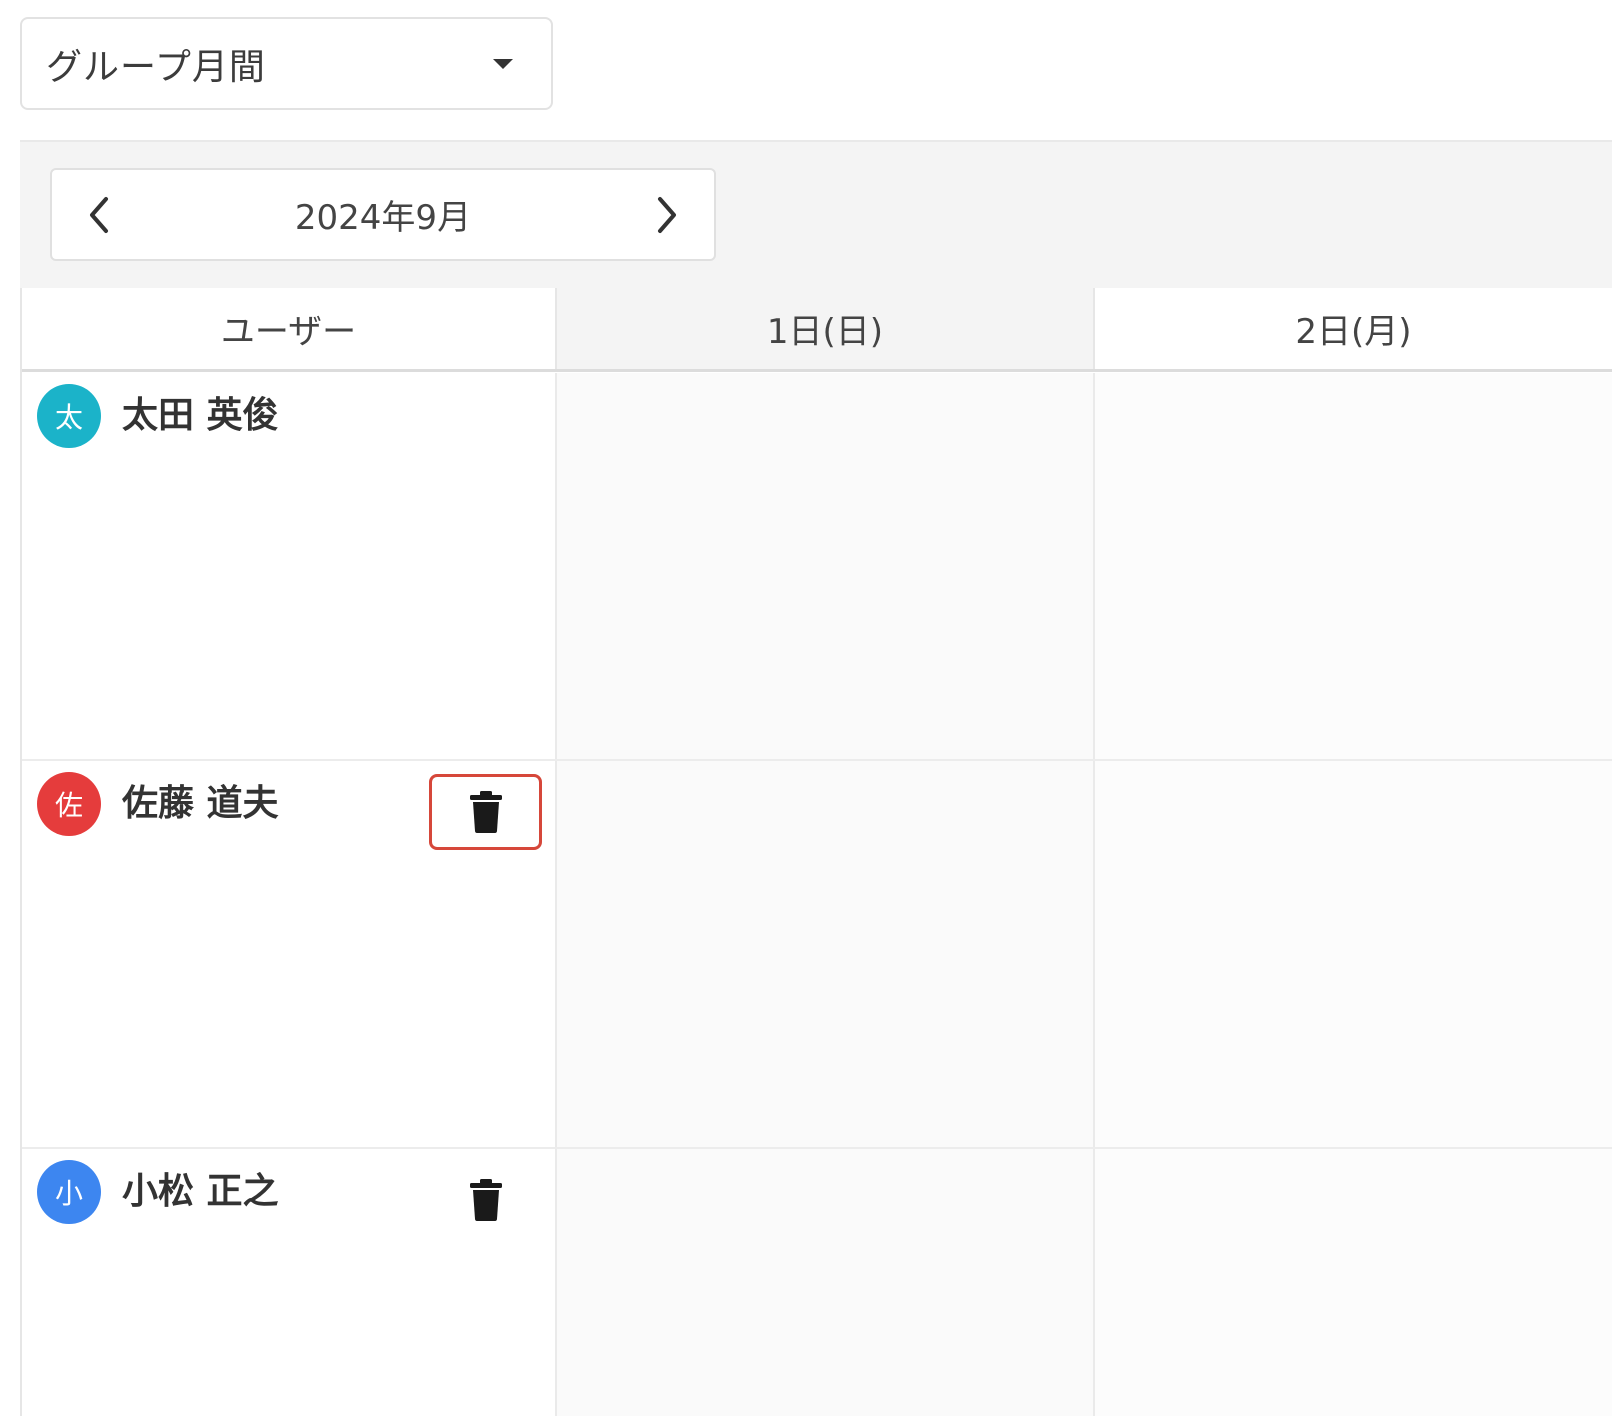  Describe the element at coordinates (200, 803) in the screenshot. I see `user-name: 佐藤 道夫` at that location.